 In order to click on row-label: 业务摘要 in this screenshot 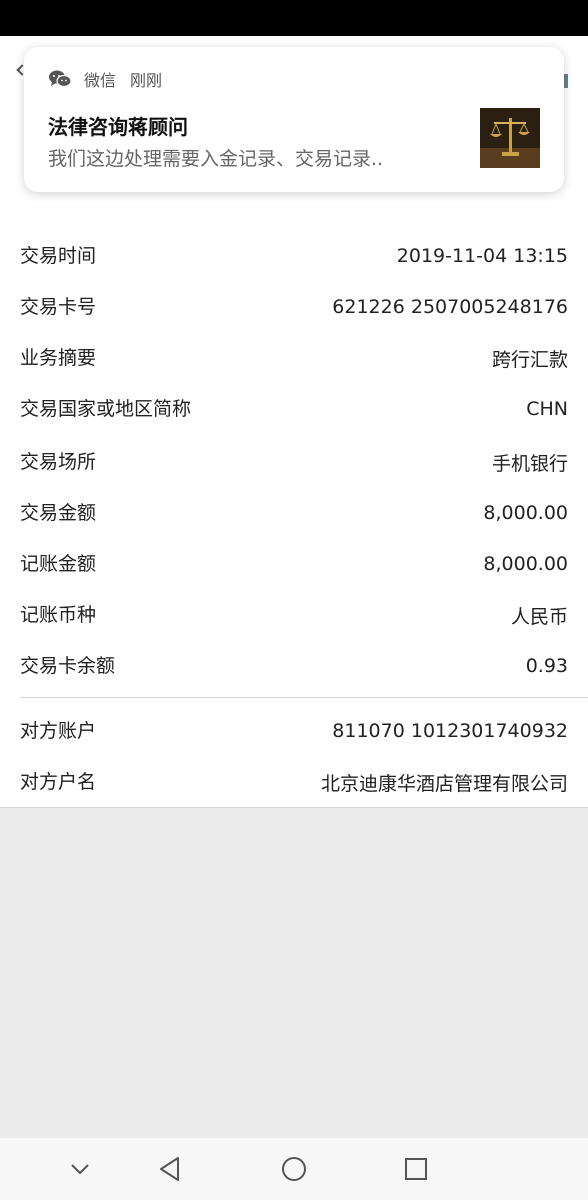, I will do `click(58, 358)`.